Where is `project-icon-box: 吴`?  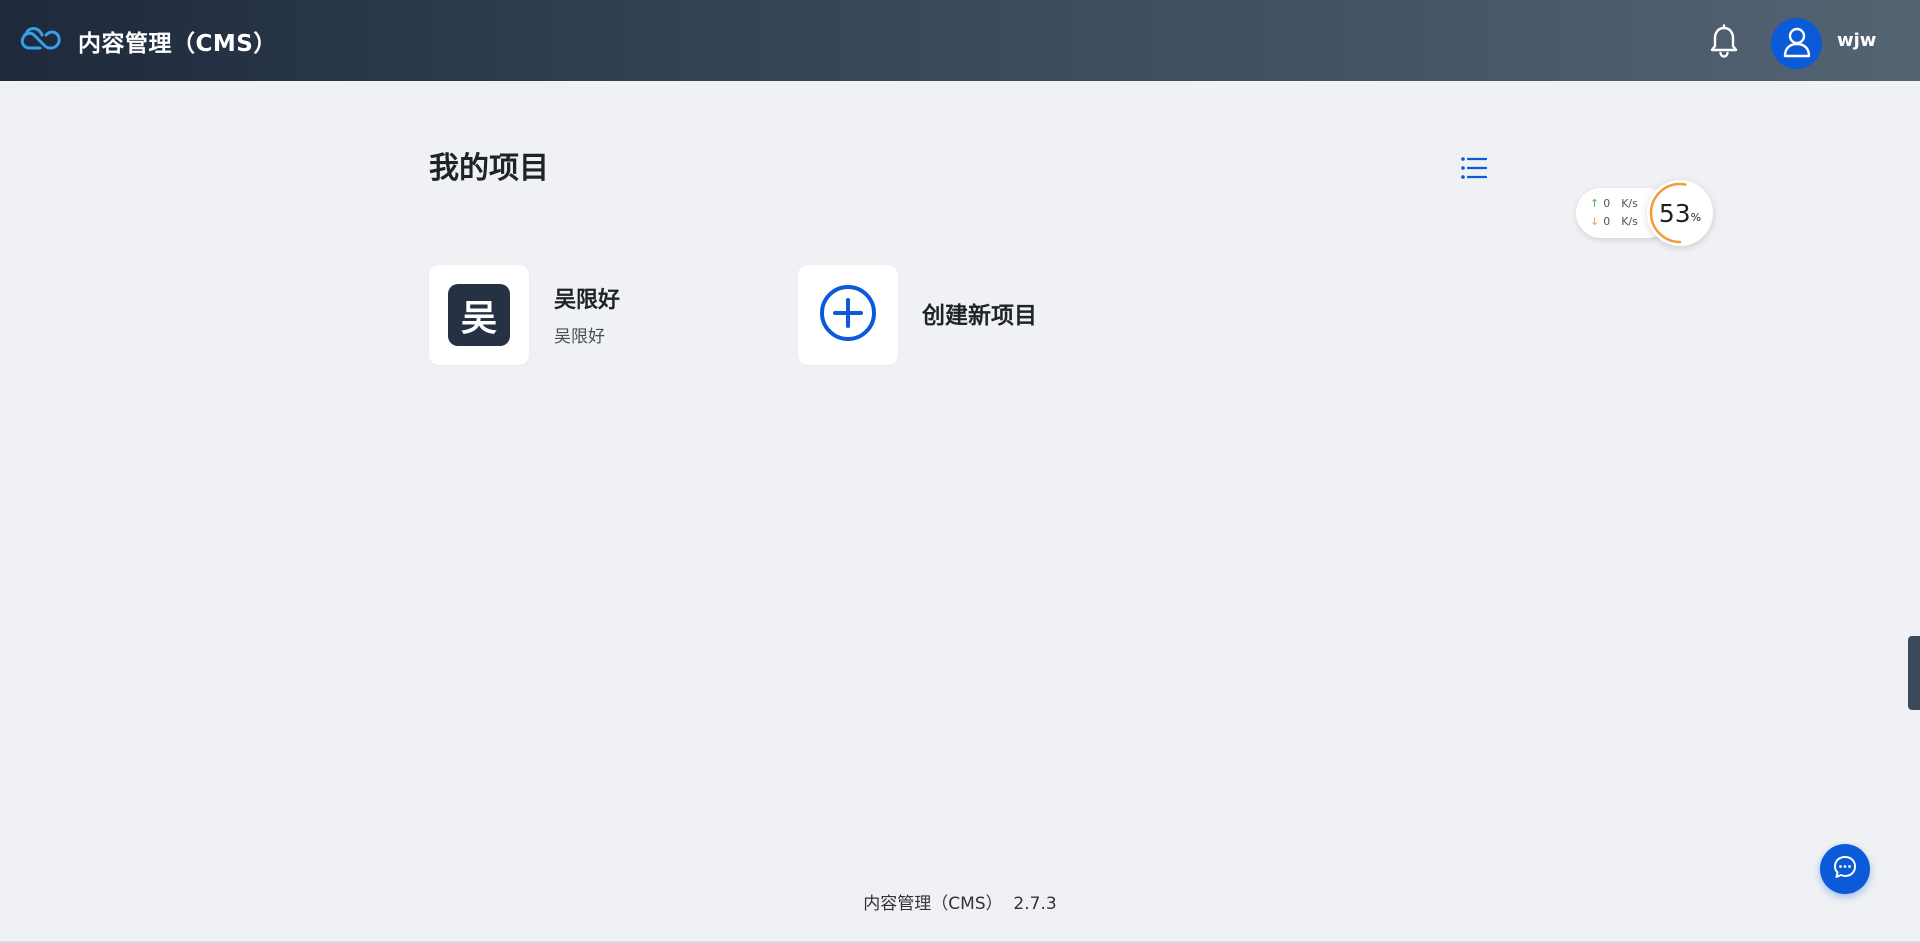 project-icon-box: 吴 is located at coordinates (479, 315).